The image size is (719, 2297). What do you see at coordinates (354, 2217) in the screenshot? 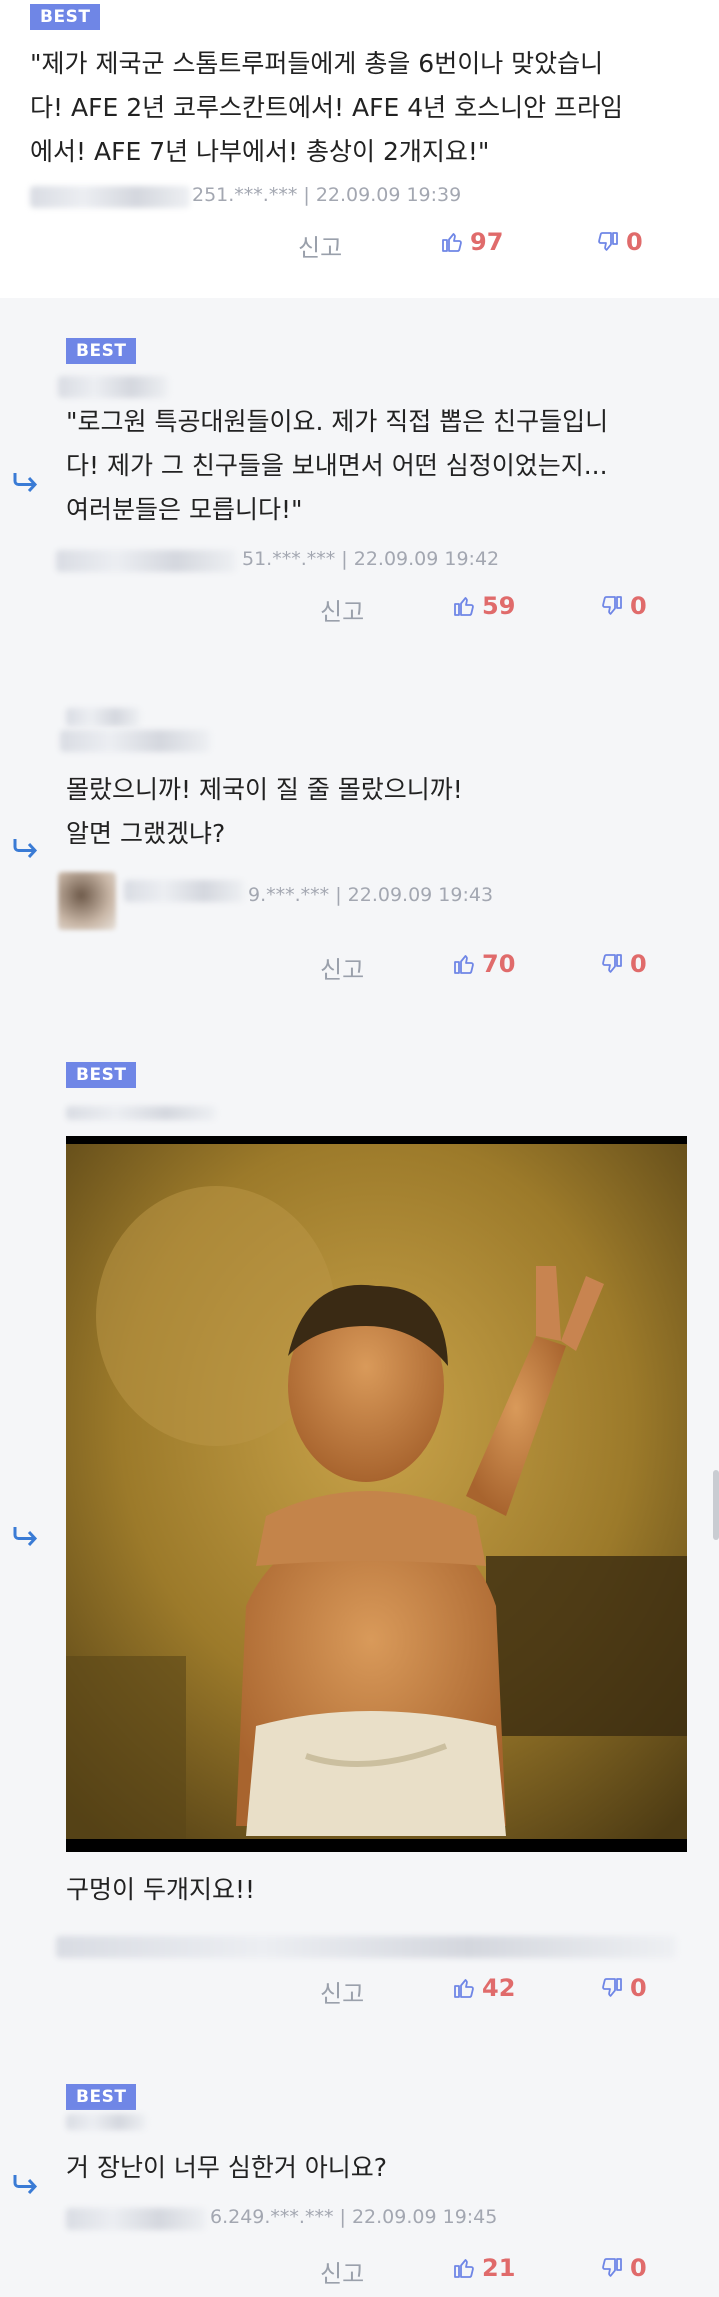
I see `comment-meta: 6.249.***.*** | 22.09.09 19:45` at bounding box center [354, 2217].